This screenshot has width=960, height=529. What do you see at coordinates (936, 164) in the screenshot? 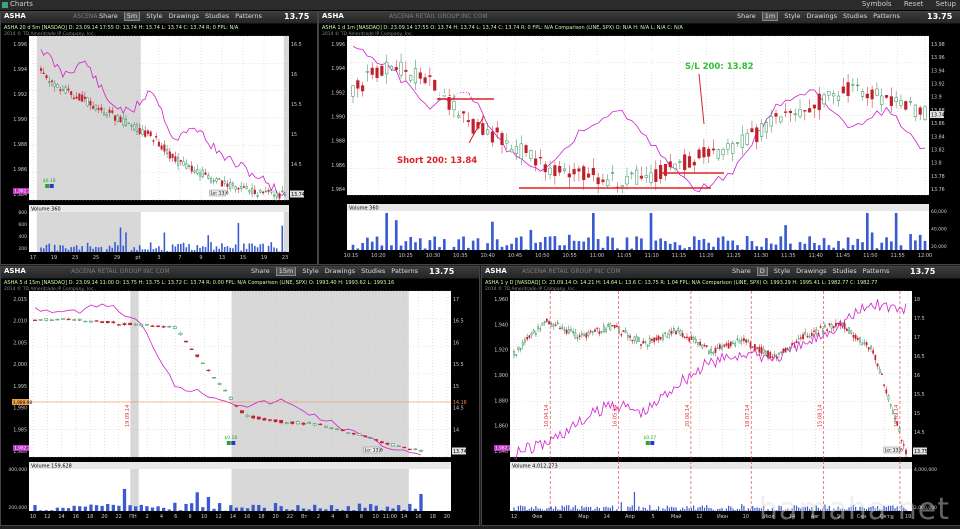
I see `y-tick-right: 13.8` at bounding box center [936, 164].